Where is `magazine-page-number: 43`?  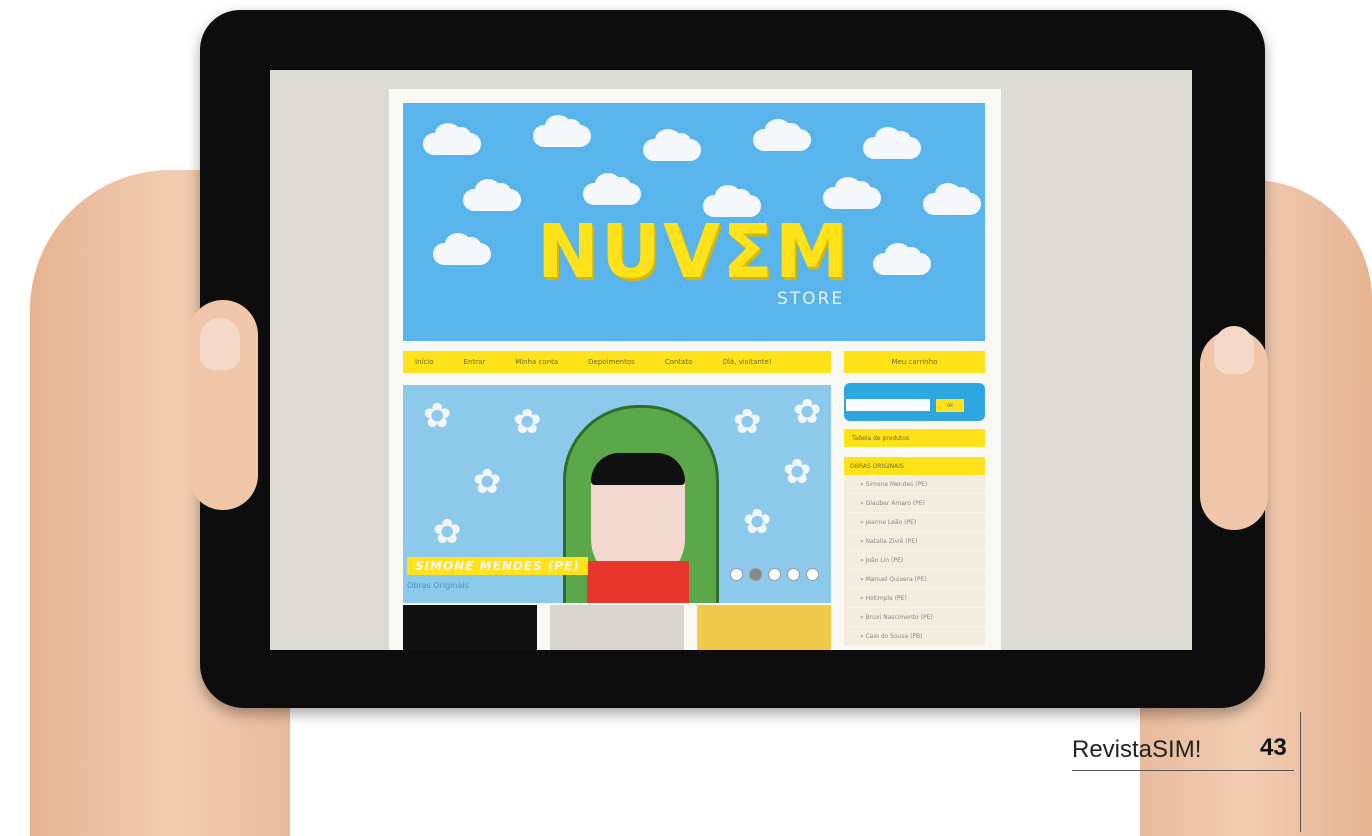 magazine-page-number: 43 is located at coordinates (1273, 747).